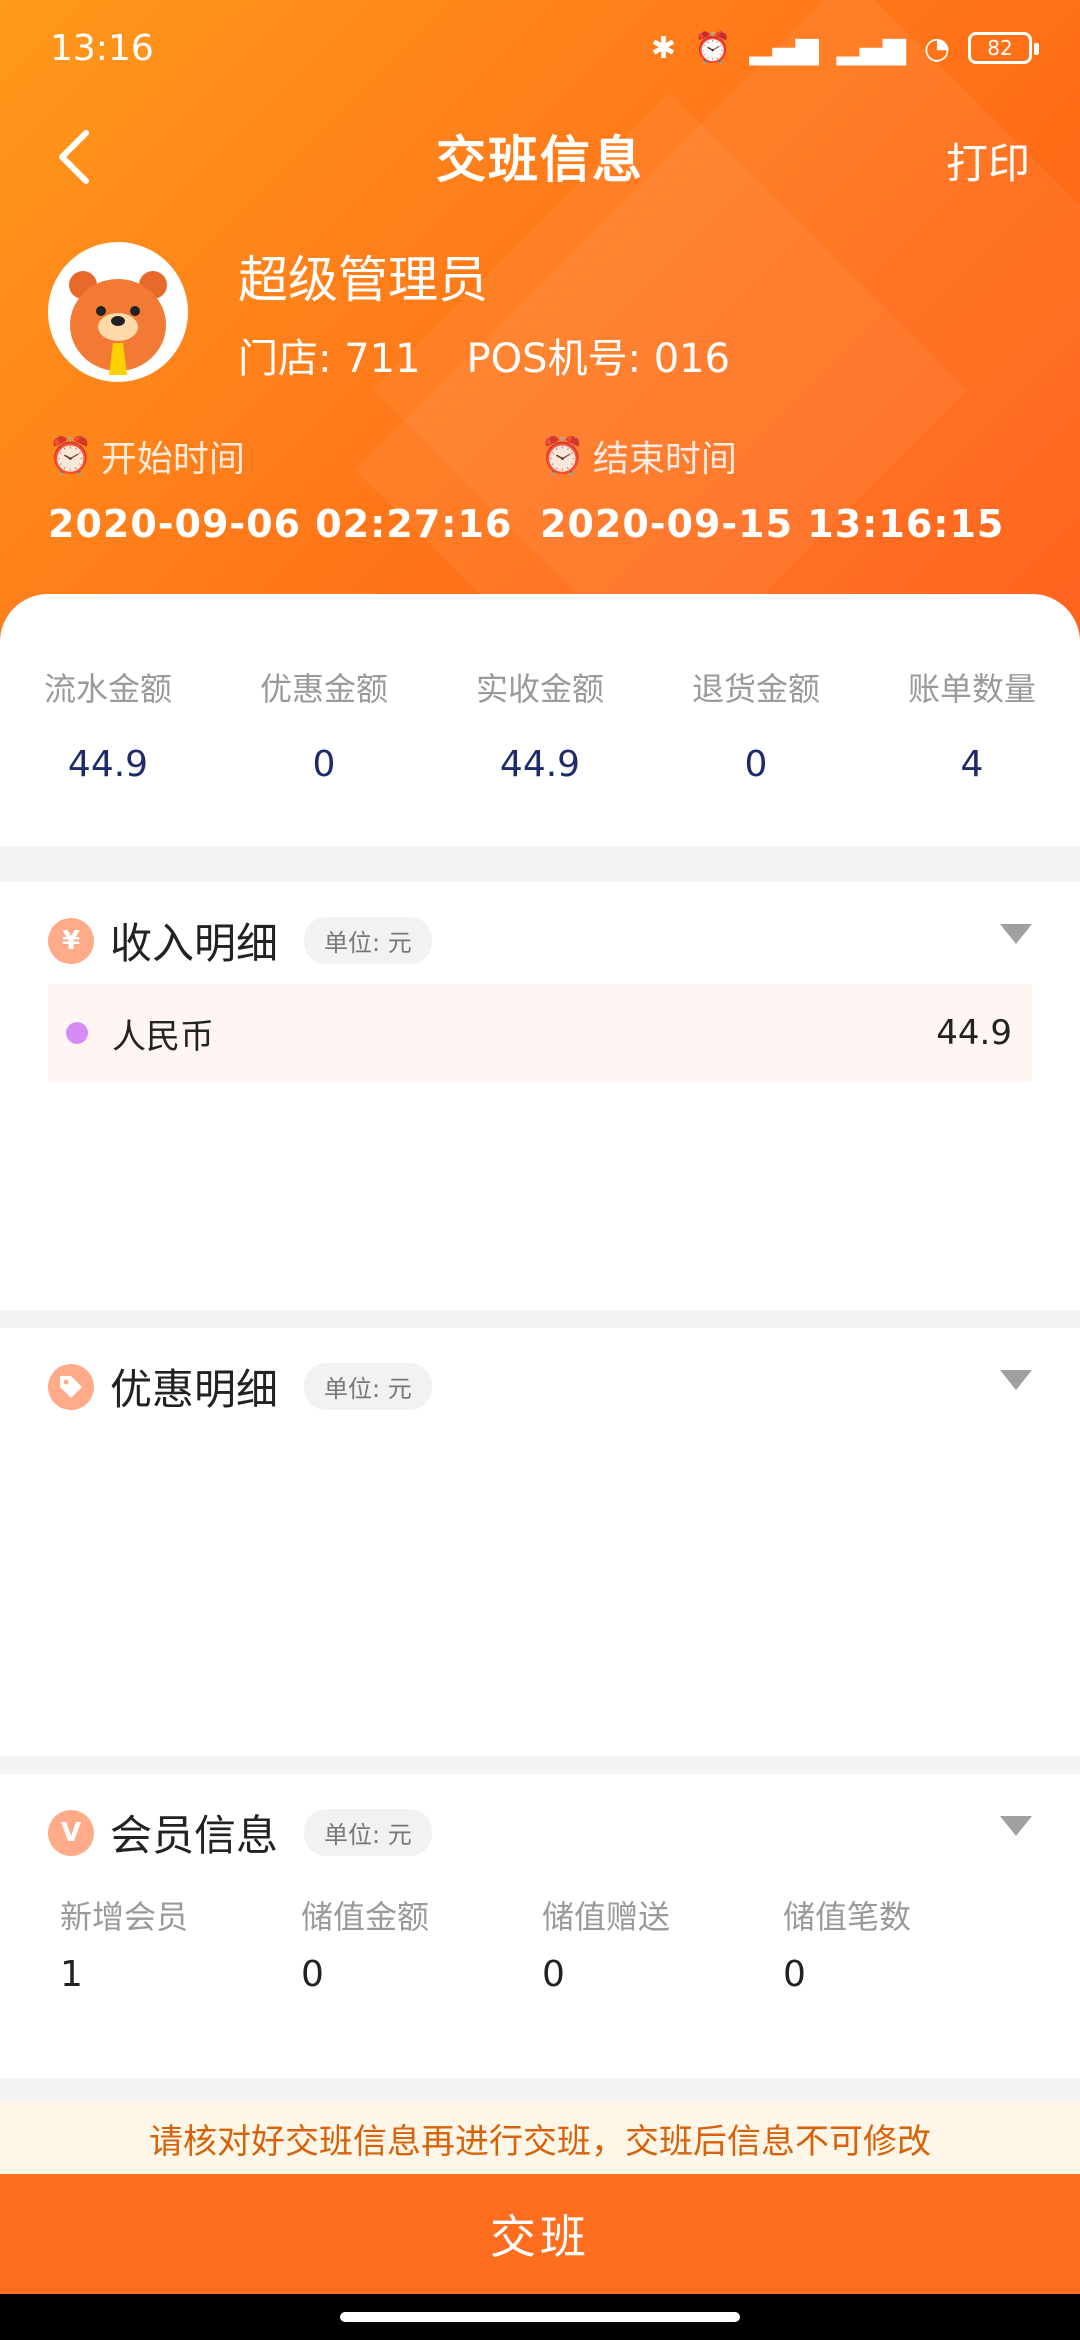  What do you see at coordinates (71, 1832) in the screenshot?
I see `v-icon: V` at bounding box center [71, 1832].